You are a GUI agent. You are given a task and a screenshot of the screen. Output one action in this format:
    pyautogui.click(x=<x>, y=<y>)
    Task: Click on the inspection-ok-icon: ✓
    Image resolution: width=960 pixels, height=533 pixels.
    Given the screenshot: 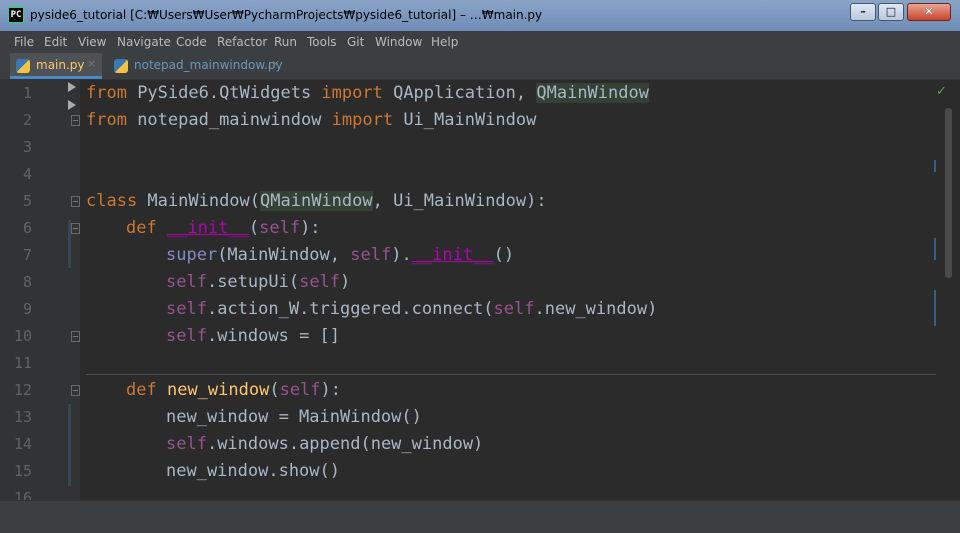 What is the action you would take?
    pyautogui.click(x=942, y=91)
    